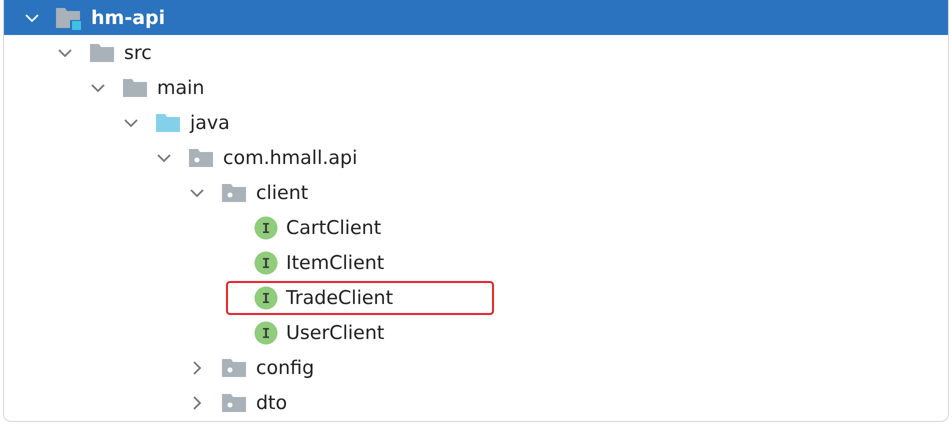  Describe the element at coordinates (476, 192) in the screenshot. I see `tree-item: client` at that location.